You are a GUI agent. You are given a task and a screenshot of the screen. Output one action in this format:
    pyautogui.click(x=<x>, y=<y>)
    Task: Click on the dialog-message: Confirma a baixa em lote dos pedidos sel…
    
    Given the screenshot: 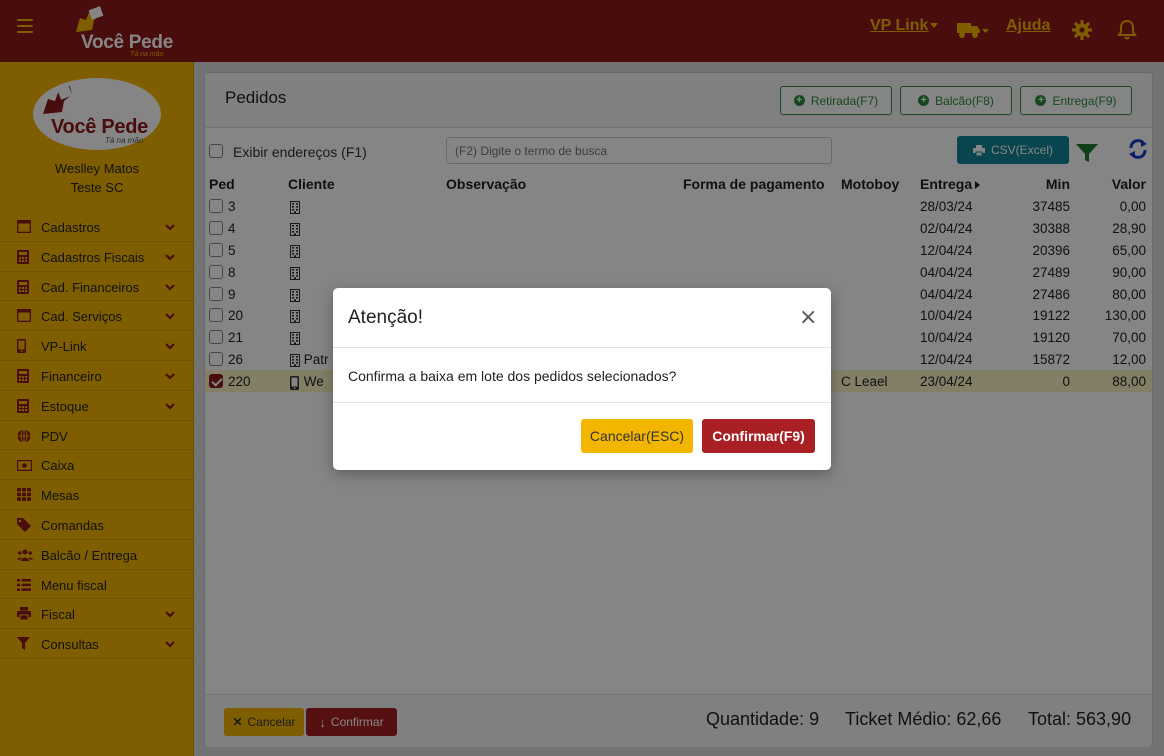 What is the action you would take?
    pyautogui.click(x=512, y=376)
    